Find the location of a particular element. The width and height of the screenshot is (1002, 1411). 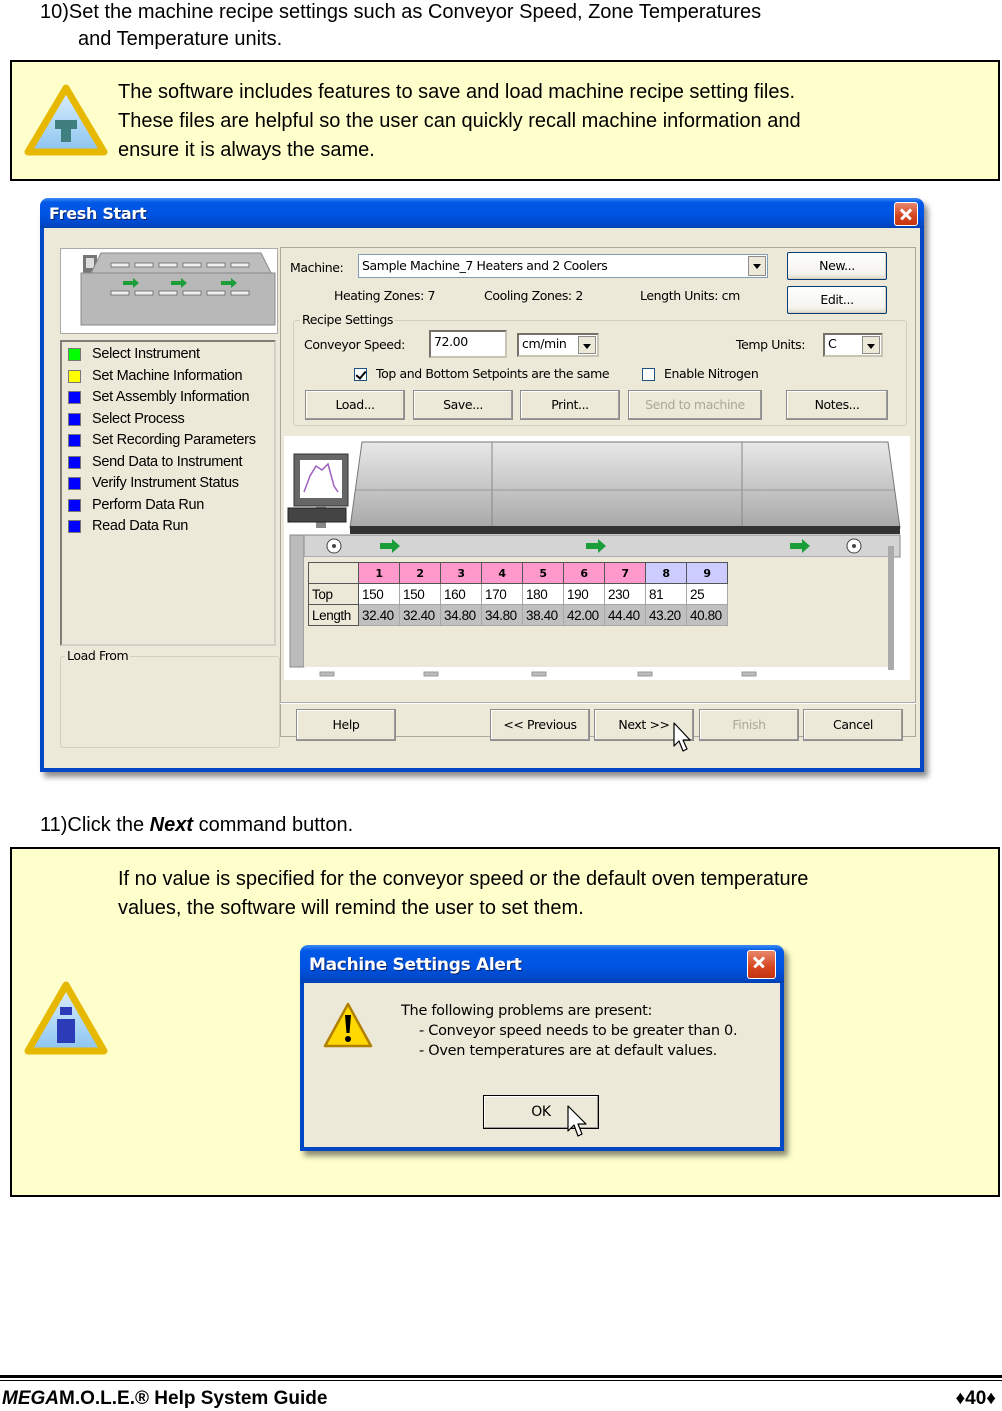

zone-header: 4 is located at coordinates (502, 573).